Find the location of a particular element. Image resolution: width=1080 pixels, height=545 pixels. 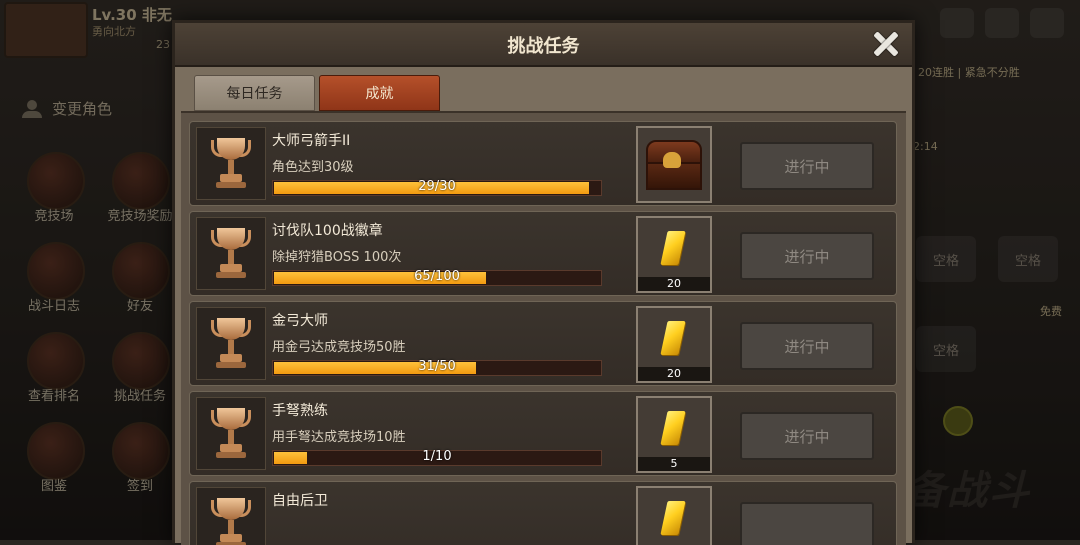

achievement-name: 手弩熟练 is located at coordinates (300, 411).